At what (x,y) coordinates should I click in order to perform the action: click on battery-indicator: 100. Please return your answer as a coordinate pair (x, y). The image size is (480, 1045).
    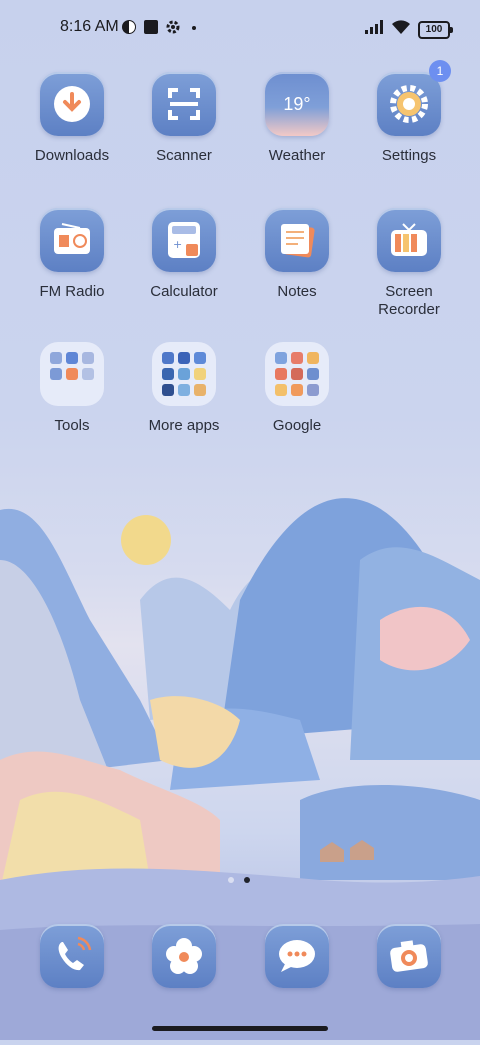
    Looking at the image, I should click on (435, 30).